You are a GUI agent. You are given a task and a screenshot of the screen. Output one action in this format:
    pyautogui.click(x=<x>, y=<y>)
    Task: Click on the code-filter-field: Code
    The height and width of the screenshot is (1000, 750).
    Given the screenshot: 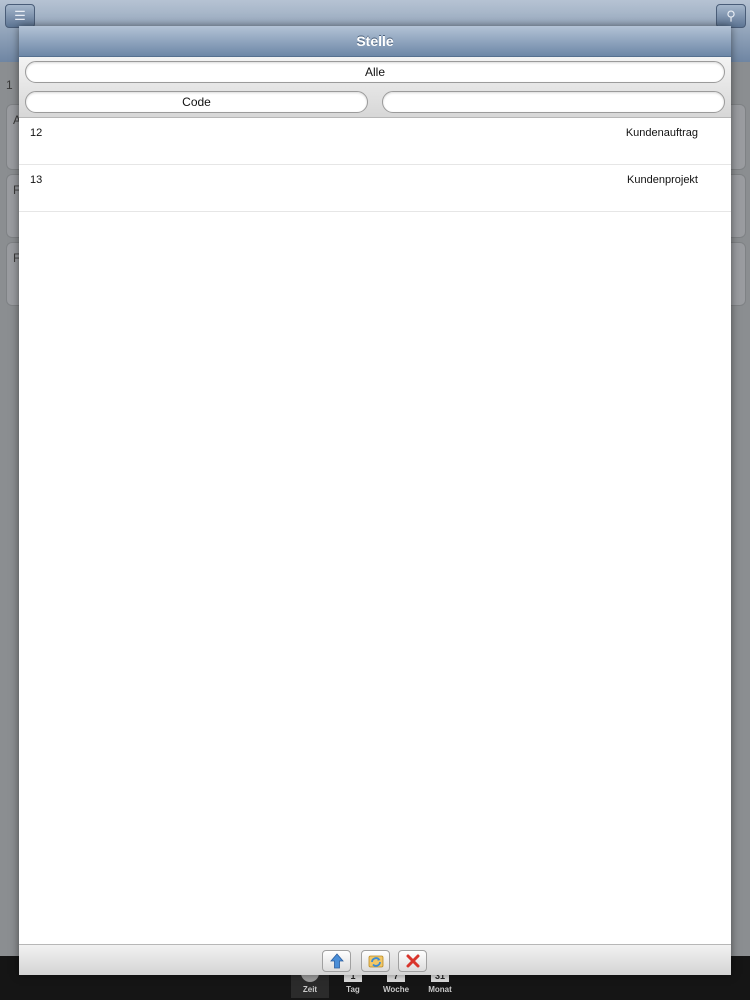 What is the action you would take?
    pyautogui.click(x=196, y=102)
    